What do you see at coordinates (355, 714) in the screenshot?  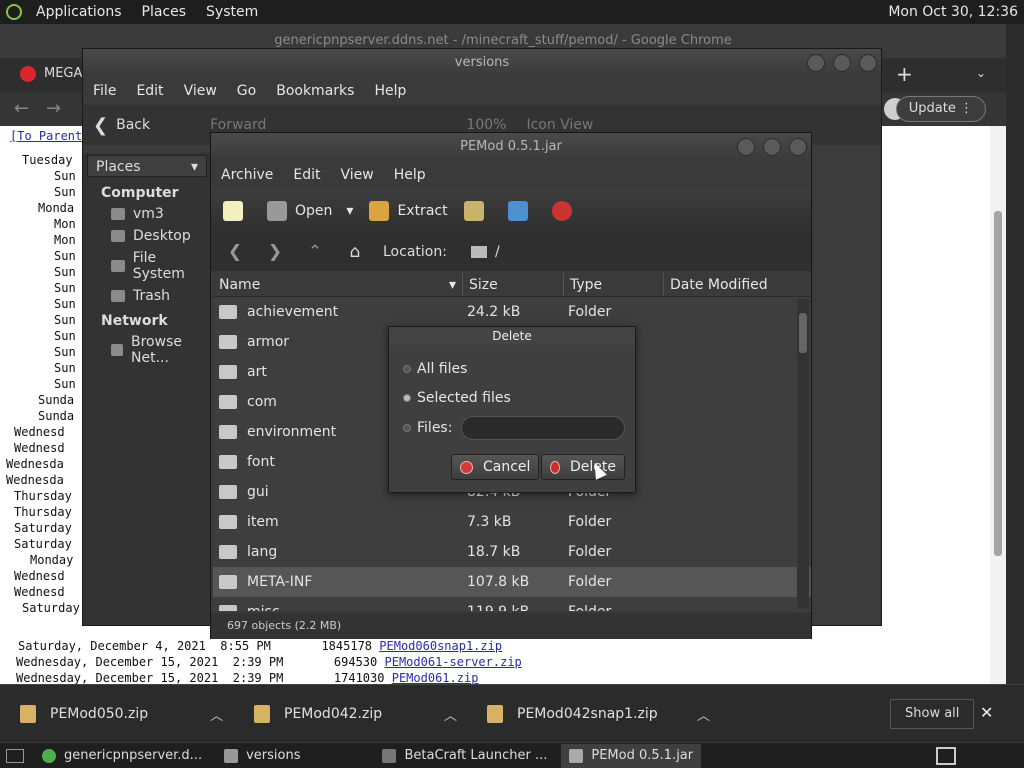 I see `download-item: PEMod042.zip ︿` at bounding box center [355, 714].